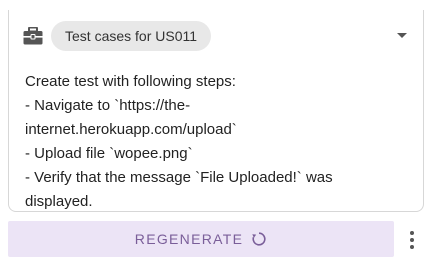 The height and width of the screenshot is (268, 436). What do you see at coordinates (402, 35) in the screenshot?
I see `chevron-down-icon` at bounding box center [402, 35].